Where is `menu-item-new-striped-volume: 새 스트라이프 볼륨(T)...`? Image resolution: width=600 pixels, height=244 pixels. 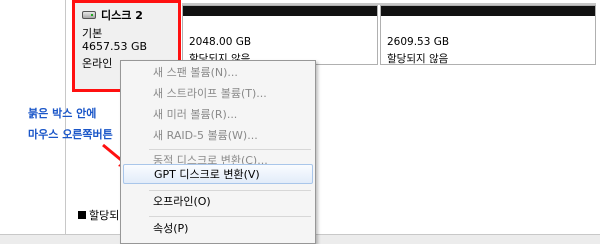
menu-item-new-striped-volume: 새 스트라이프 볼륨(T)... is located at coordinates (218, 94).